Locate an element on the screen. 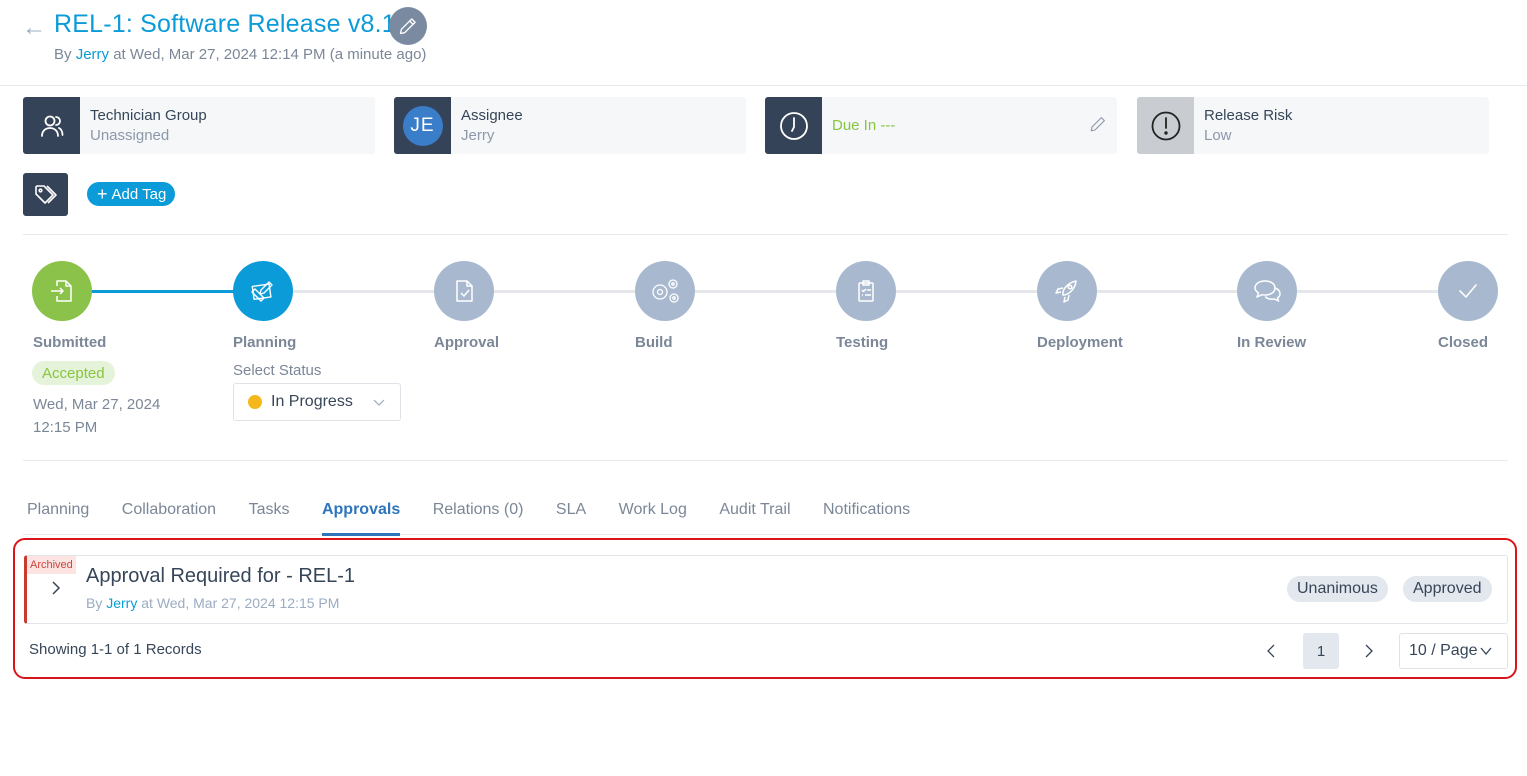  technician-group-value: Unassigned is located at coordinates (130, 135).